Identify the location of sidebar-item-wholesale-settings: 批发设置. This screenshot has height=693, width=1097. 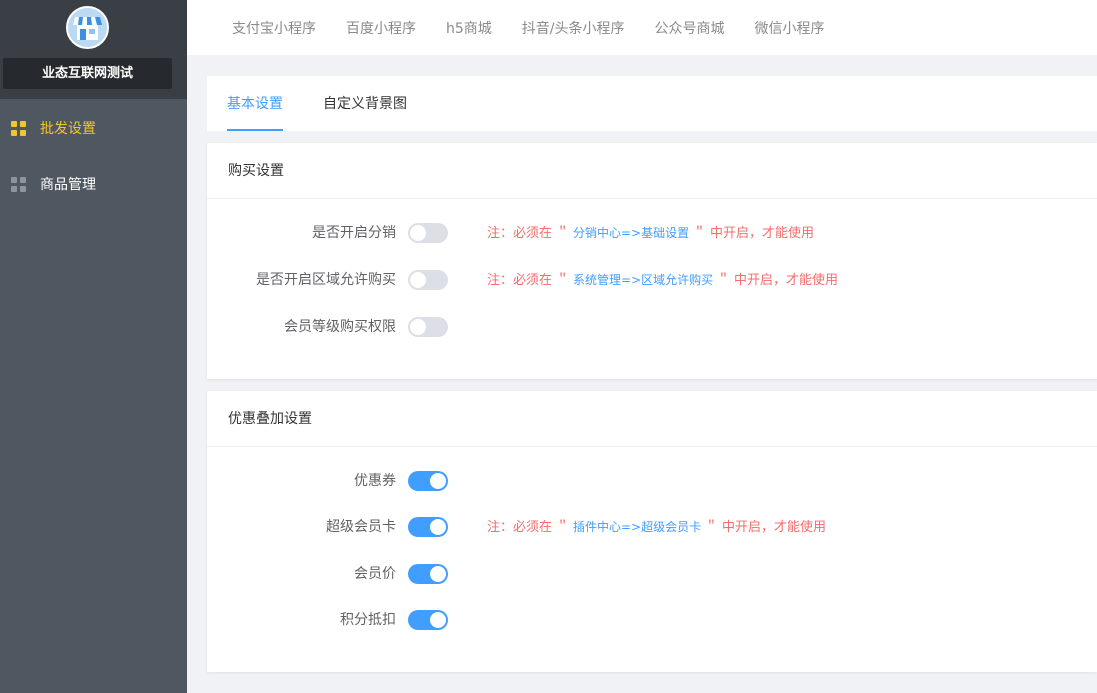
(93, 128).